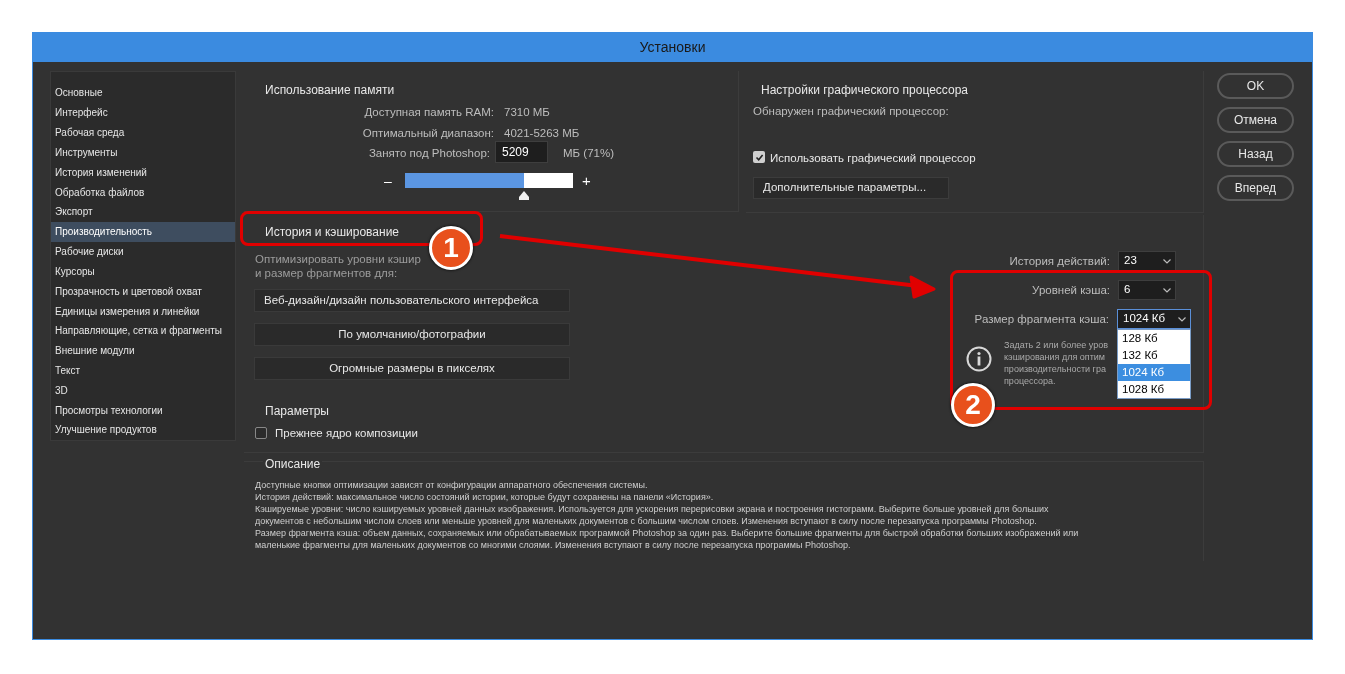 Image resolution: width=1345 pixels, height=674 pixels. What do you see at coordinates (427, 133) in the screenshot?
I see `field-label: Оптимальный диапазон:` at bounding box center [427, 133].